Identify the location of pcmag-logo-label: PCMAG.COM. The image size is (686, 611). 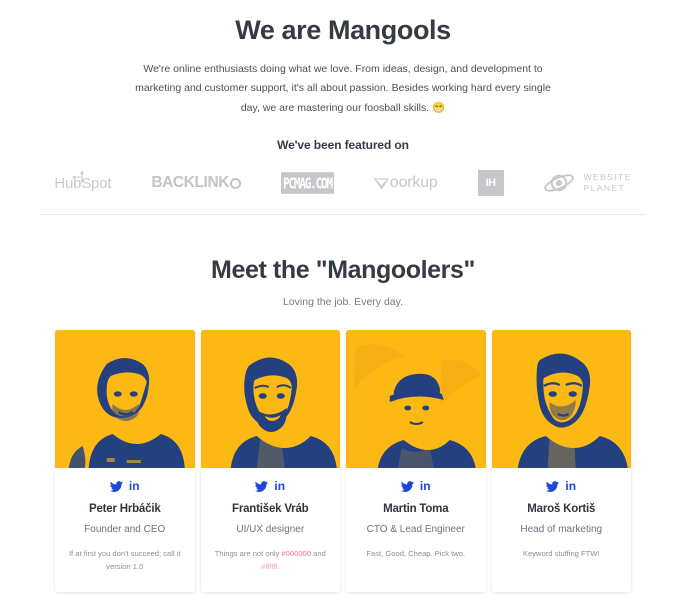
(307, 183).